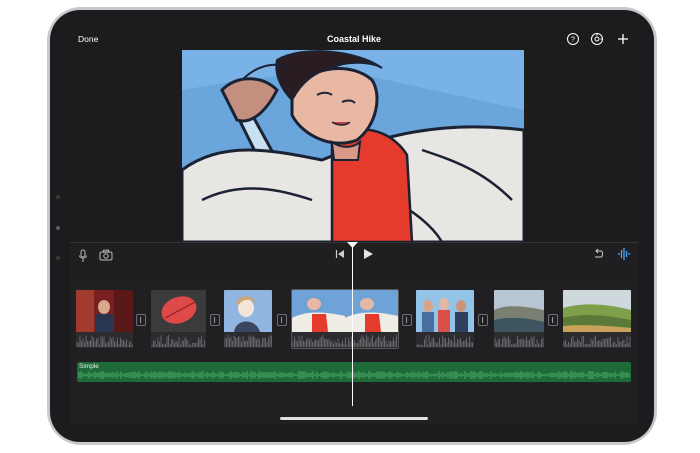 The height and width of the screenshot is (453, 700). I want to click on project-title: Coastal Hike, so click(354, 39).